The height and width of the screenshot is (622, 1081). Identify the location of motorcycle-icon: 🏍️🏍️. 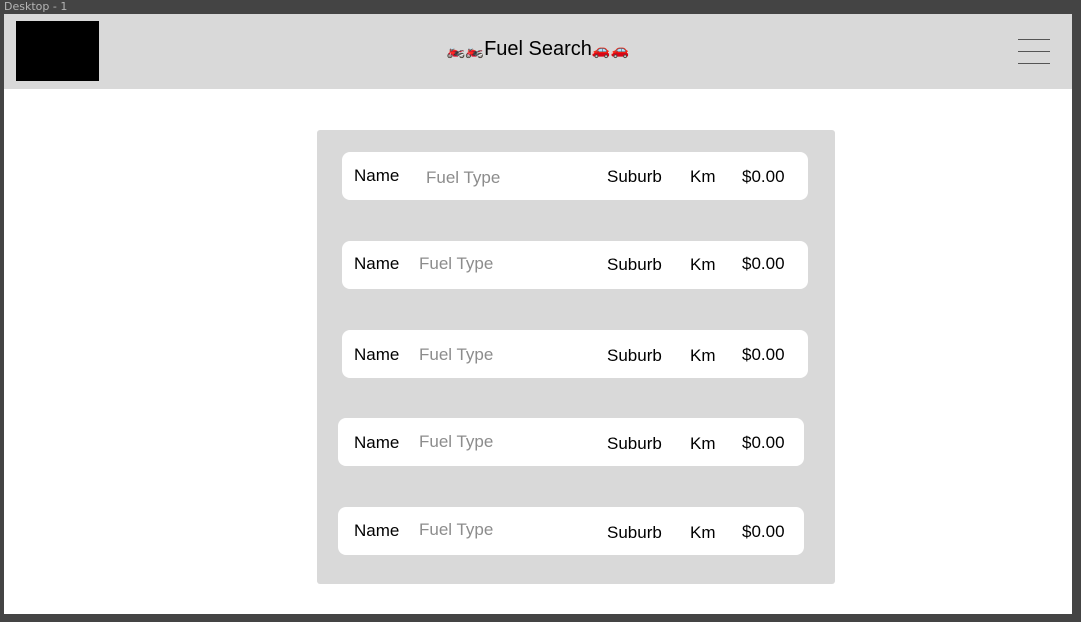
(465, 50).